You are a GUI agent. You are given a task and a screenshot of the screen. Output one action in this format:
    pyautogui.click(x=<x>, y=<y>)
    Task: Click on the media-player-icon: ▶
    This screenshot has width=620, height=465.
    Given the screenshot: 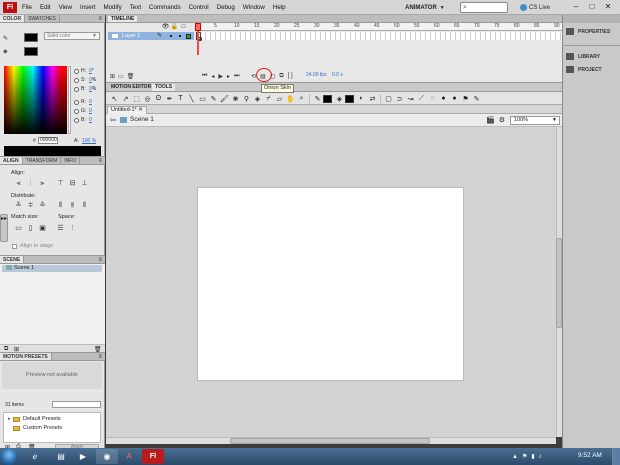 What is the action you would take?
    pyautogui.click(x=83, y=456)
    